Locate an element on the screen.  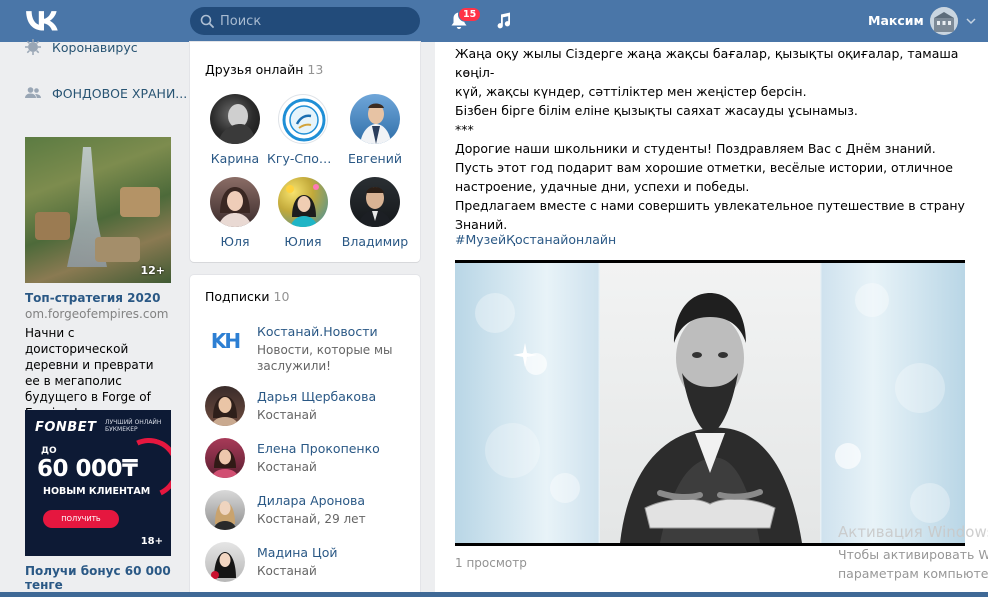
subscriptions-count: 10 is located at coordinates (281, 296).